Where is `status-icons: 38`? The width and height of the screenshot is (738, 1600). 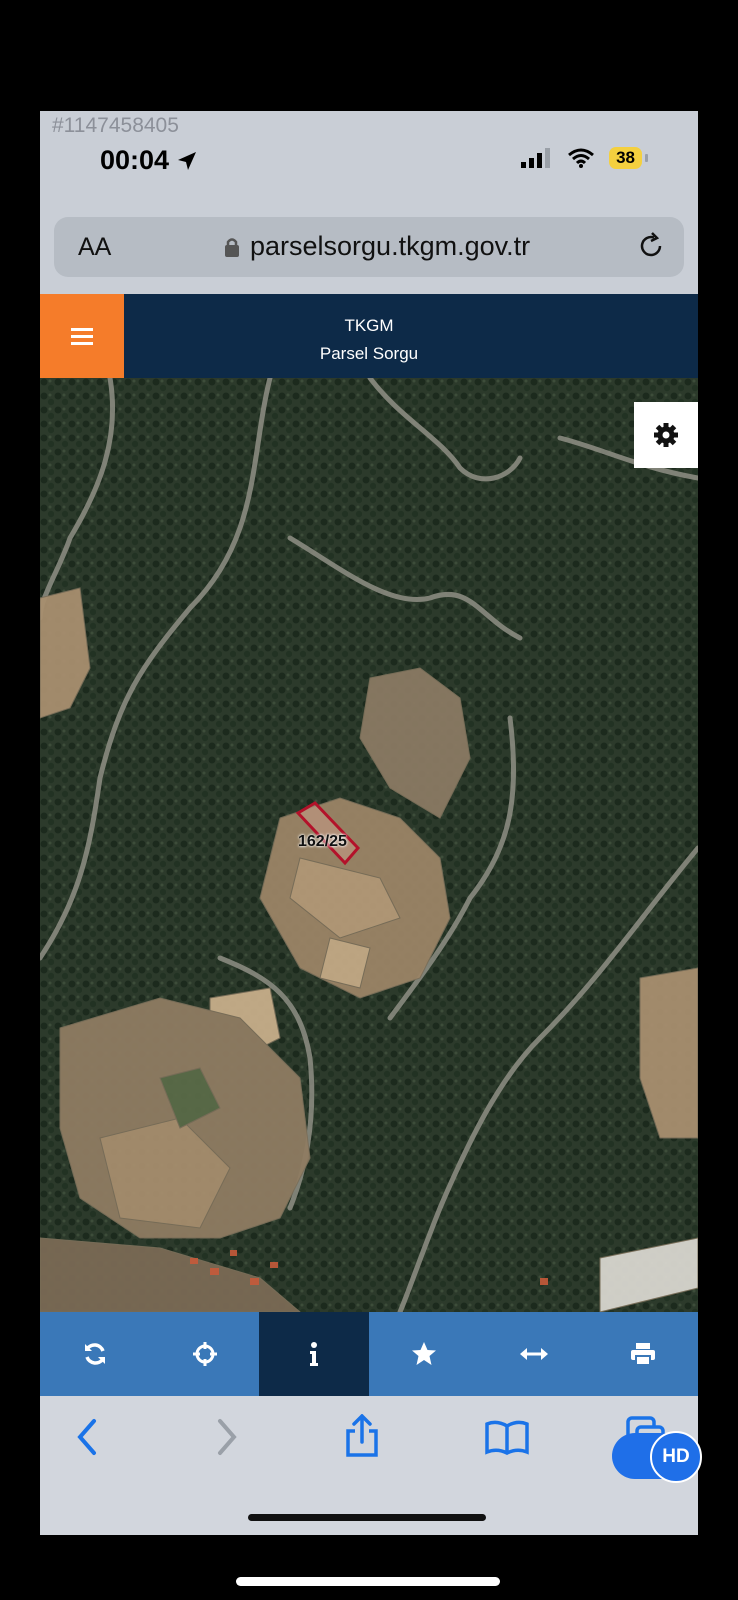
status-icons: 38 is located at coordinates (584, 158).